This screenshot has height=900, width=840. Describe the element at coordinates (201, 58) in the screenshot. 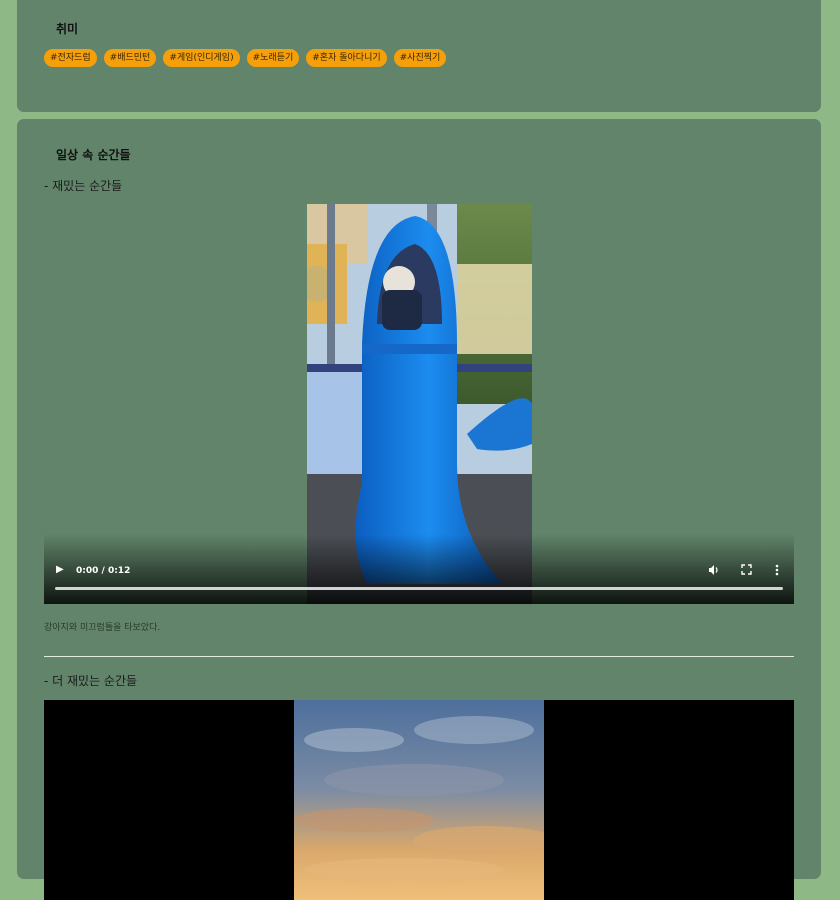

I see `hobby-tag: #게임(인디게임)` at that location.